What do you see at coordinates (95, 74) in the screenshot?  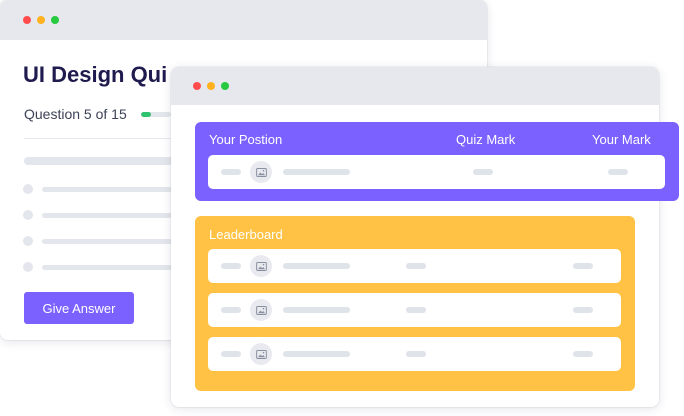 I see `quiz-title: UI Design Qui` at bounding box center [95, 74].